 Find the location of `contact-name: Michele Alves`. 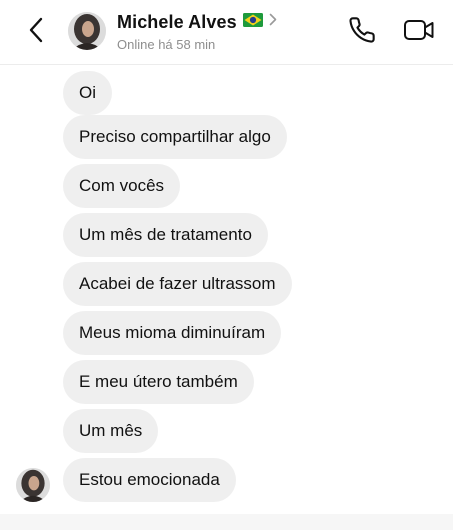

contact-name: Michele Alves is located at coordinates (177, 21).